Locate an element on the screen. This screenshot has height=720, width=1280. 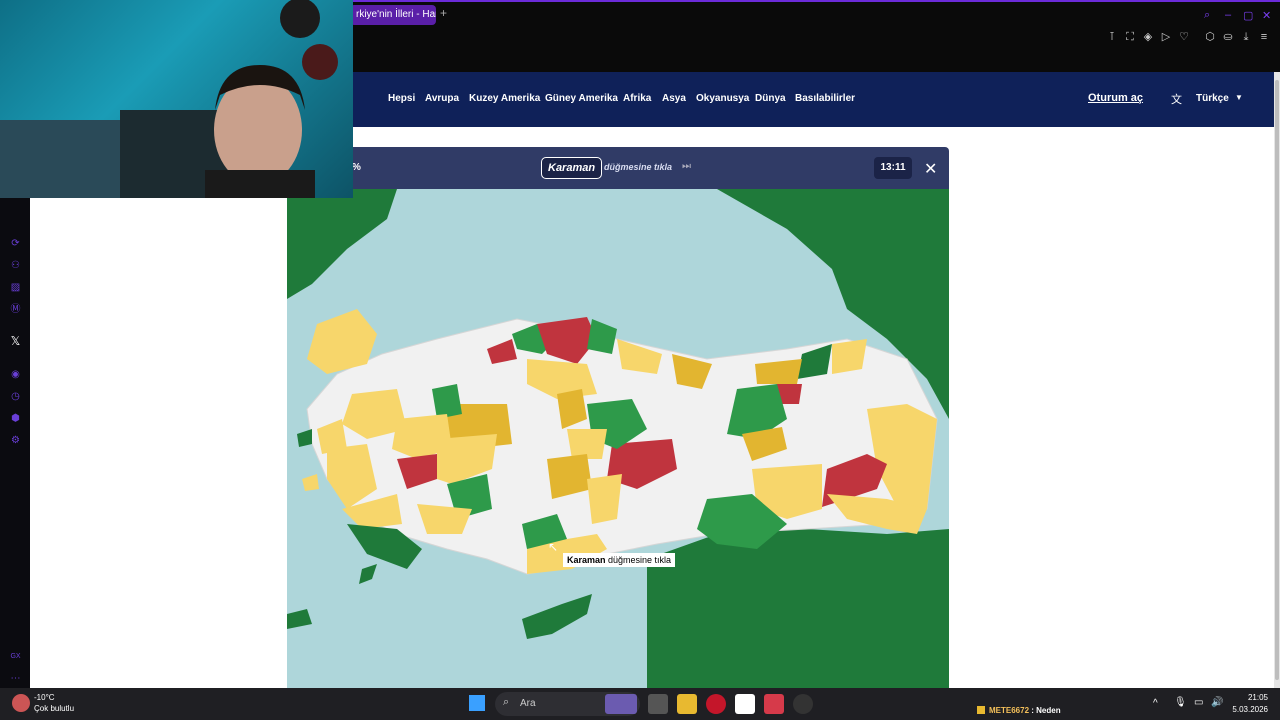
nav-item-north-america: Kuzey Amerika is located at coordinates (504, 98).